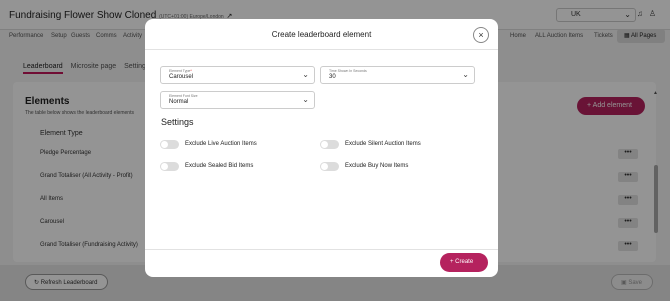 This screenshot has height=301, width=670. Describe the element at coordinates (397, 75) in the screenshot. I see `time-shown-select: Time Shown In Seconds 30 ⌄` at that location.